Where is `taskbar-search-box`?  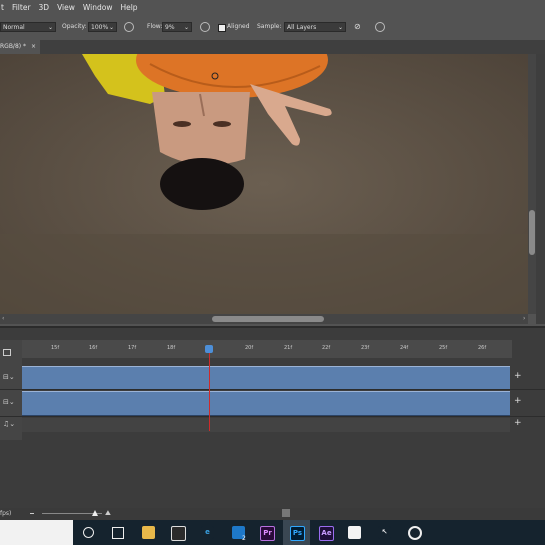 taskbar-search-box is located at coordinates (36, 532).